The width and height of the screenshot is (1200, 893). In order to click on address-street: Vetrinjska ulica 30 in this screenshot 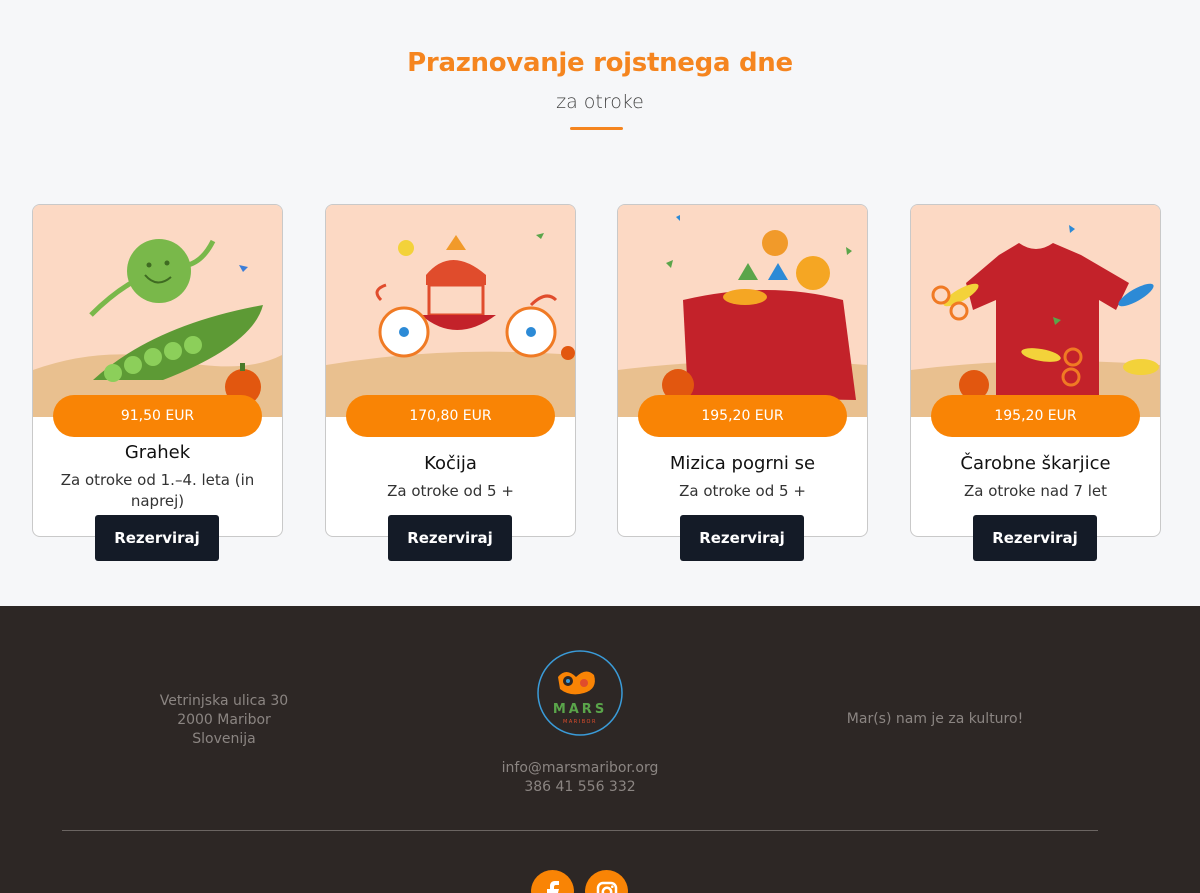, I will do `click(224, 701)`.